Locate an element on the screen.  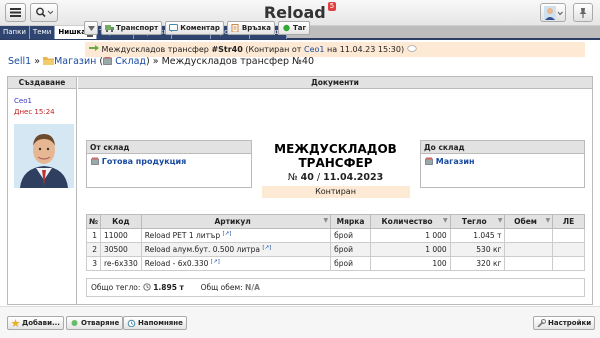
tab-thread-label: Нишка is located at coordinates (72, 32).